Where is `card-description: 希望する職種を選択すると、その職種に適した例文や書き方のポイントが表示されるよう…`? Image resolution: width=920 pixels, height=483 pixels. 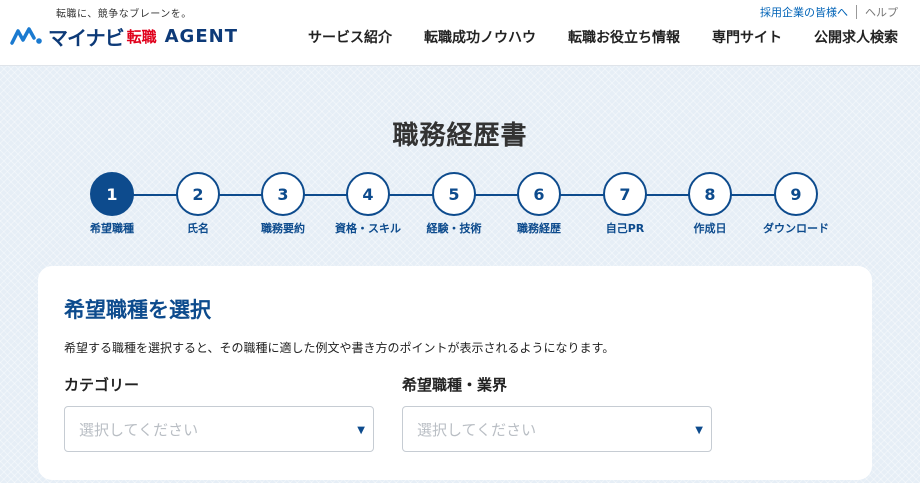 card-description: 希望する職種を選択すると、その職種に適した例文や書き方のポイントが表示されるよう… is located at coordinates (339, 348).